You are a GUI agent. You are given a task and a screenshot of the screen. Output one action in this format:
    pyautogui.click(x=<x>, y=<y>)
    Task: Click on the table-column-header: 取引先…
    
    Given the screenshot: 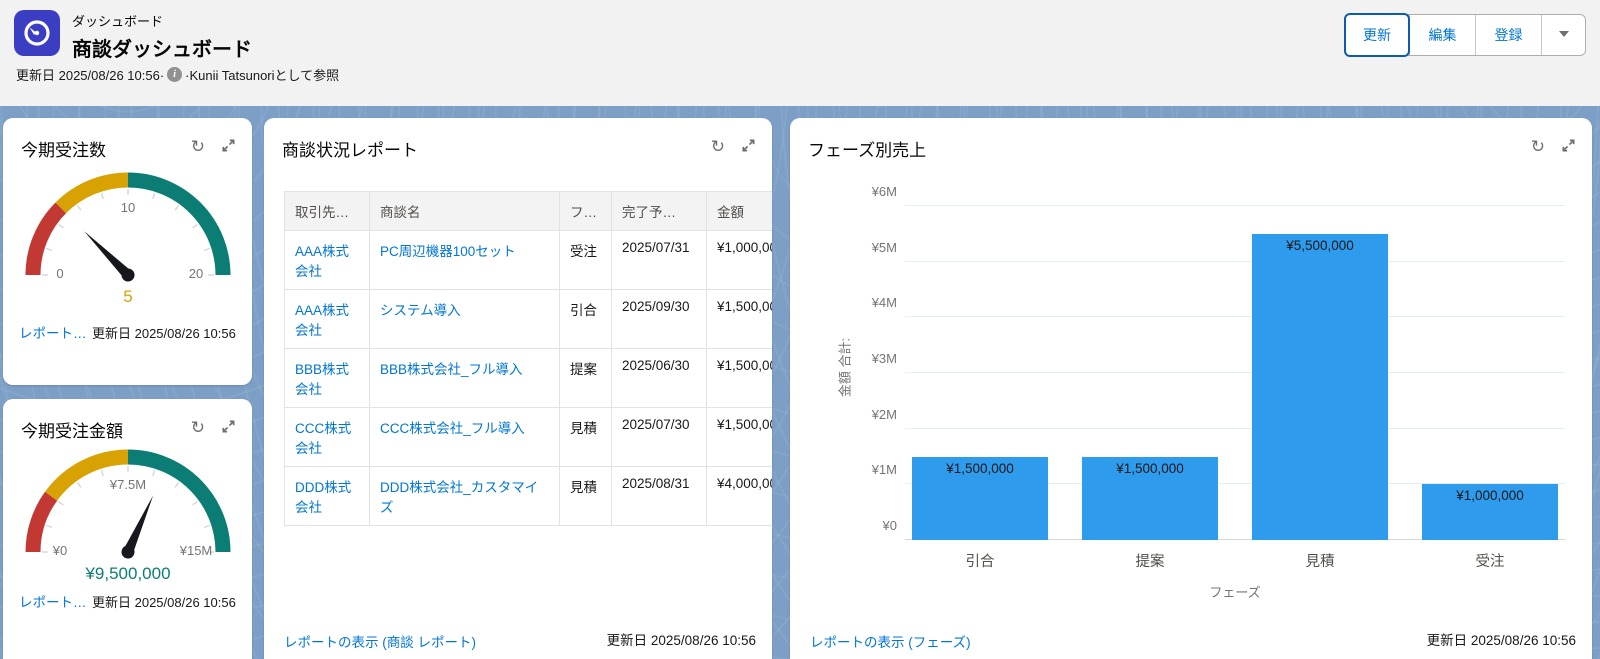 What is the action you would take?
    pyautogui.click(x=327, y=211)
    